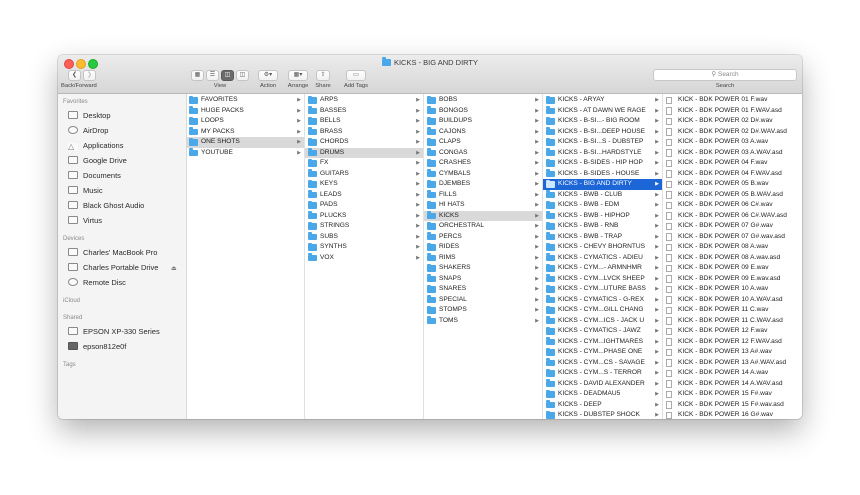 The width and height of the screenshot is (860, 495). Describe the element at coordinates (602, 363) in the screenshot. I see `folder-item: KICKS - CYM...CS - SAVAGE ▶` at that location.